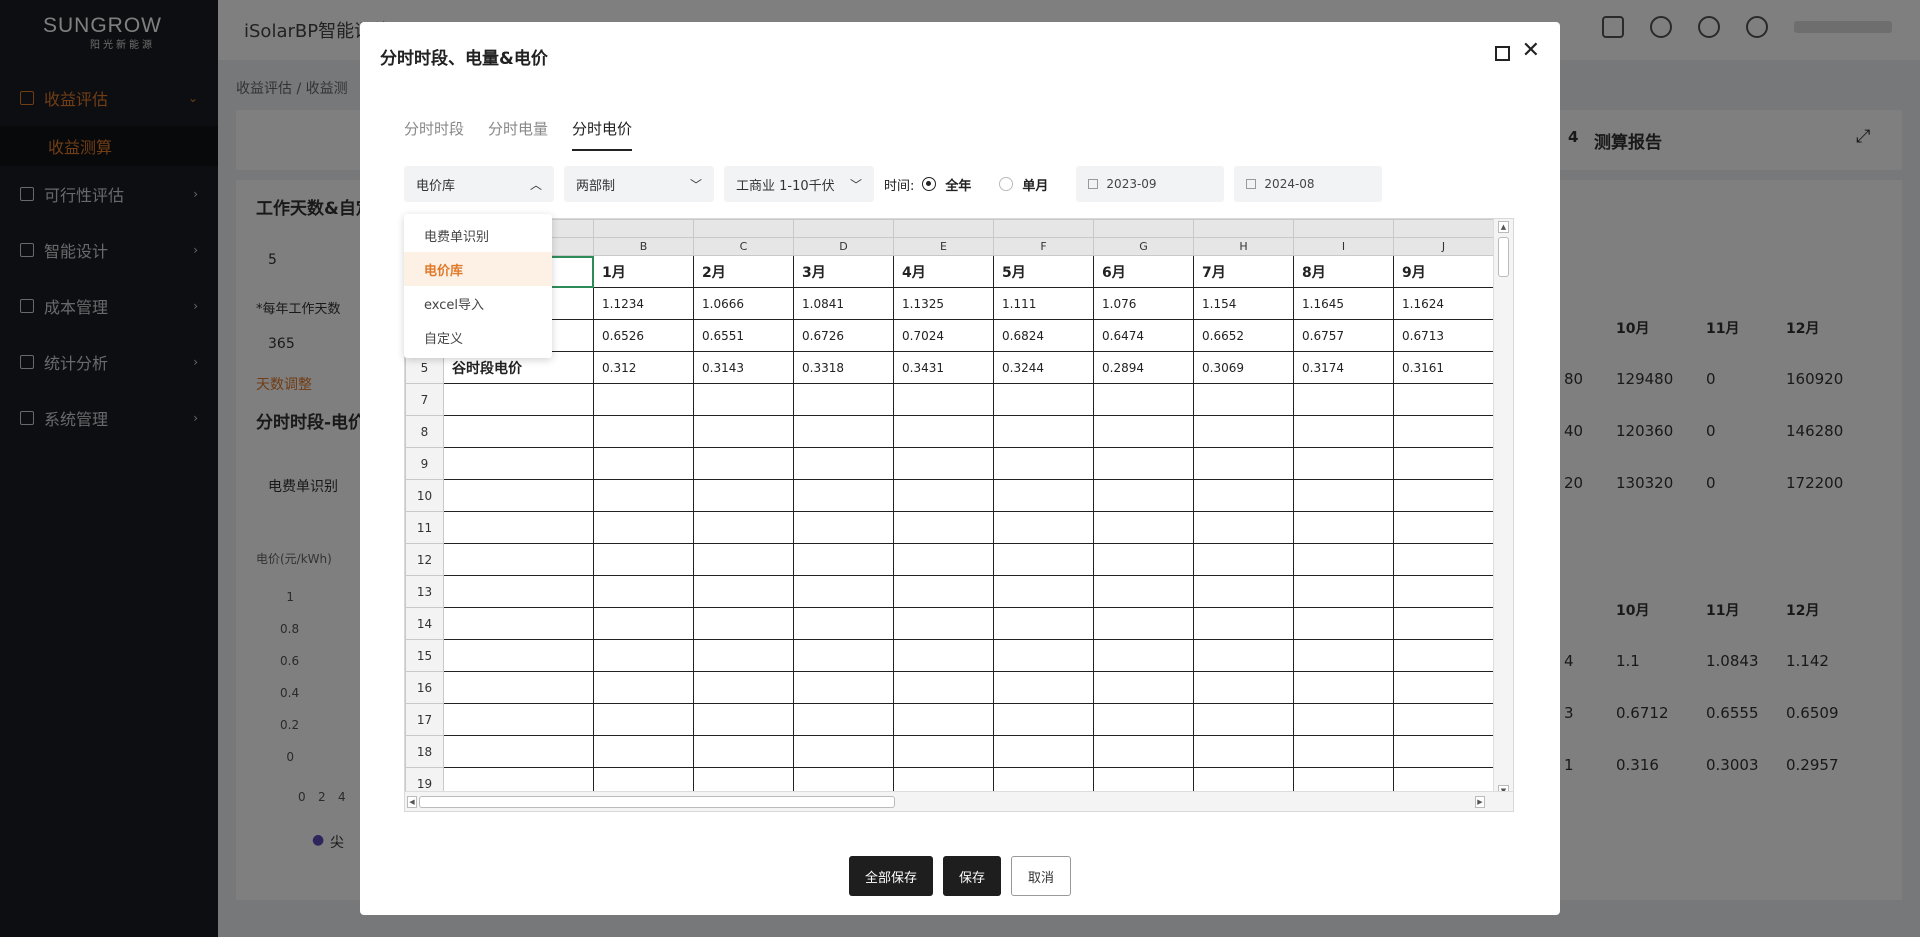 The height and width of the screenshot is (937, 1920). I want to click on tab-1: 分时时段, so click(434, 134).